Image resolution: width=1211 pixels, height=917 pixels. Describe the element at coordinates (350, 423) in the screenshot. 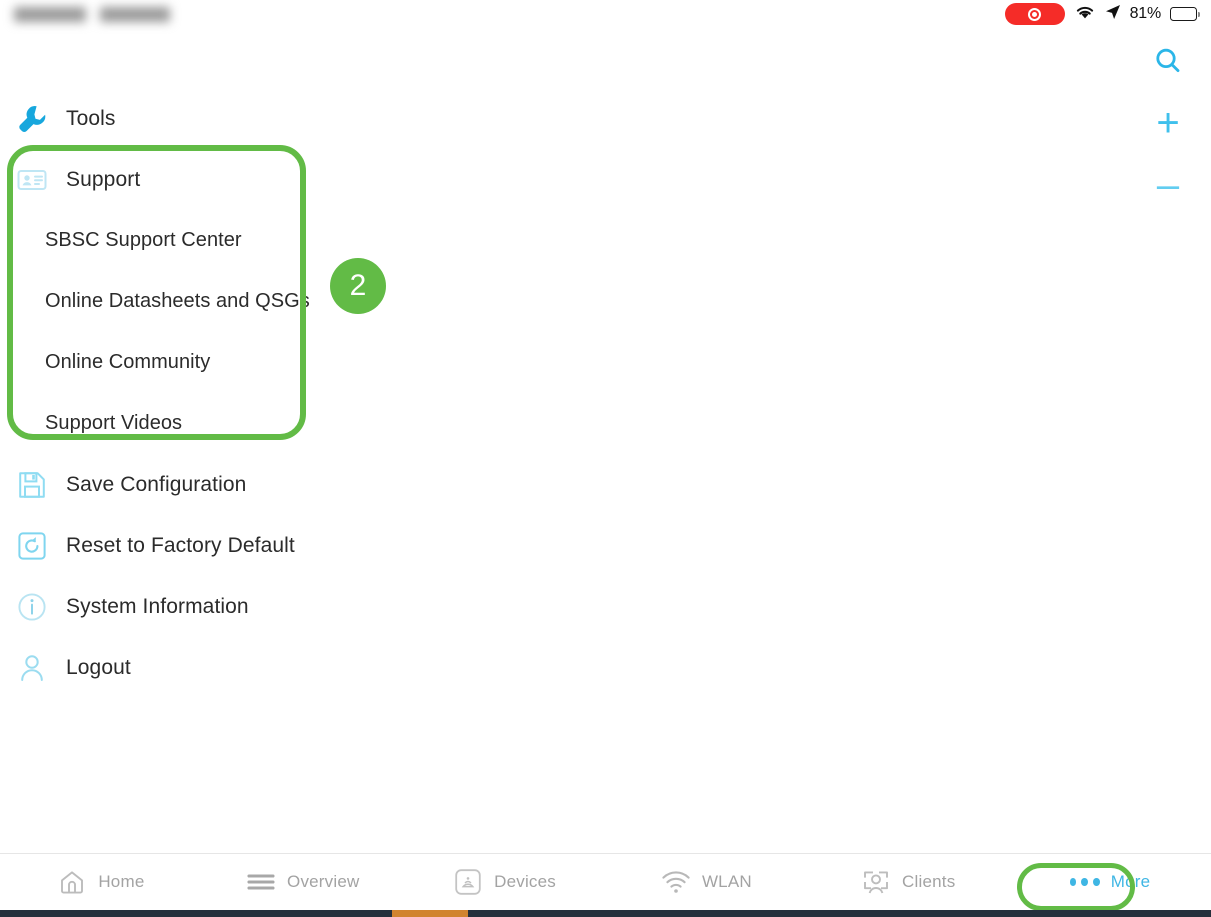

I see `submenu-item-support-videos: Support Videos` at that location.